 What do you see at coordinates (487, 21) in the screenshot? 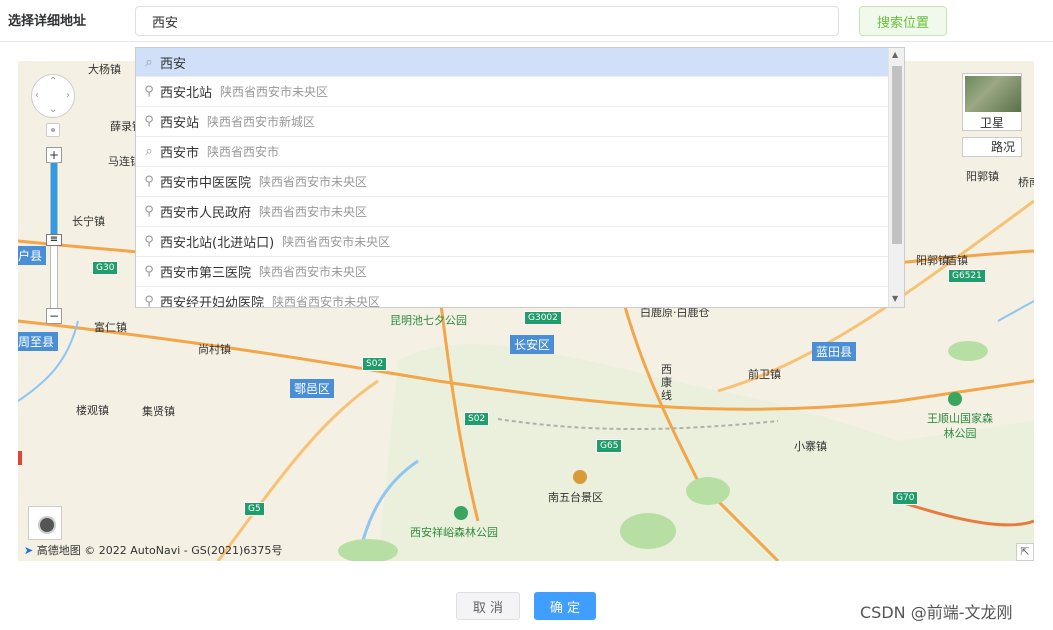
I see `address-search-input` at bounding box center [487, 21].